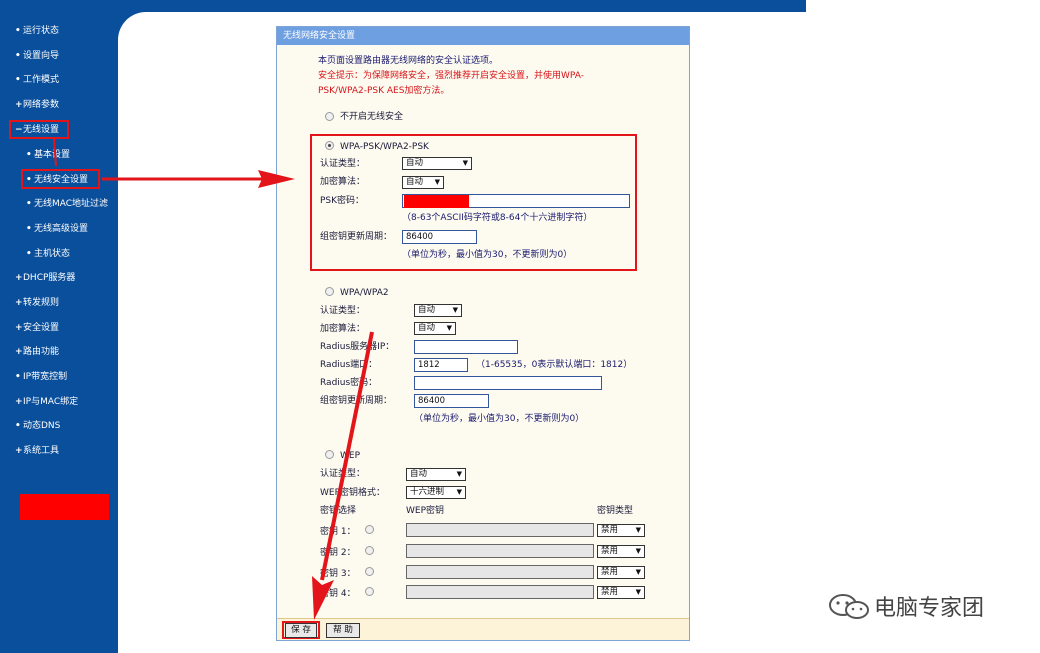  What do you see at coordinates (364, 293) in the screenshot?
I see `wpa-title: WPA/WPA2` at bounding box center [364, 293].